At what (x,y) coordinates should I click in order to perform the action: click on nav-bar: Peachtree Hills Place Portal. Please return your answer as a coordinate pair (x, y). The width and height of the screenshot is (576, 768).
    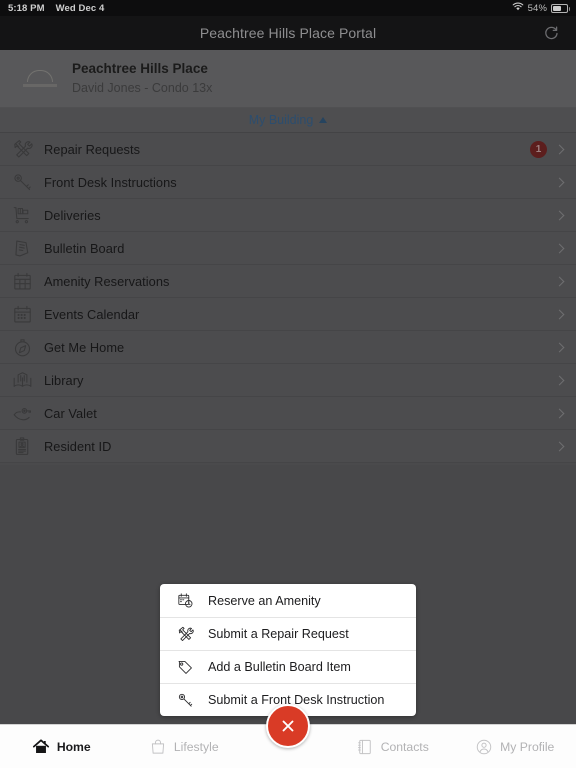
    Looking at the image, I should click on (288, 33).